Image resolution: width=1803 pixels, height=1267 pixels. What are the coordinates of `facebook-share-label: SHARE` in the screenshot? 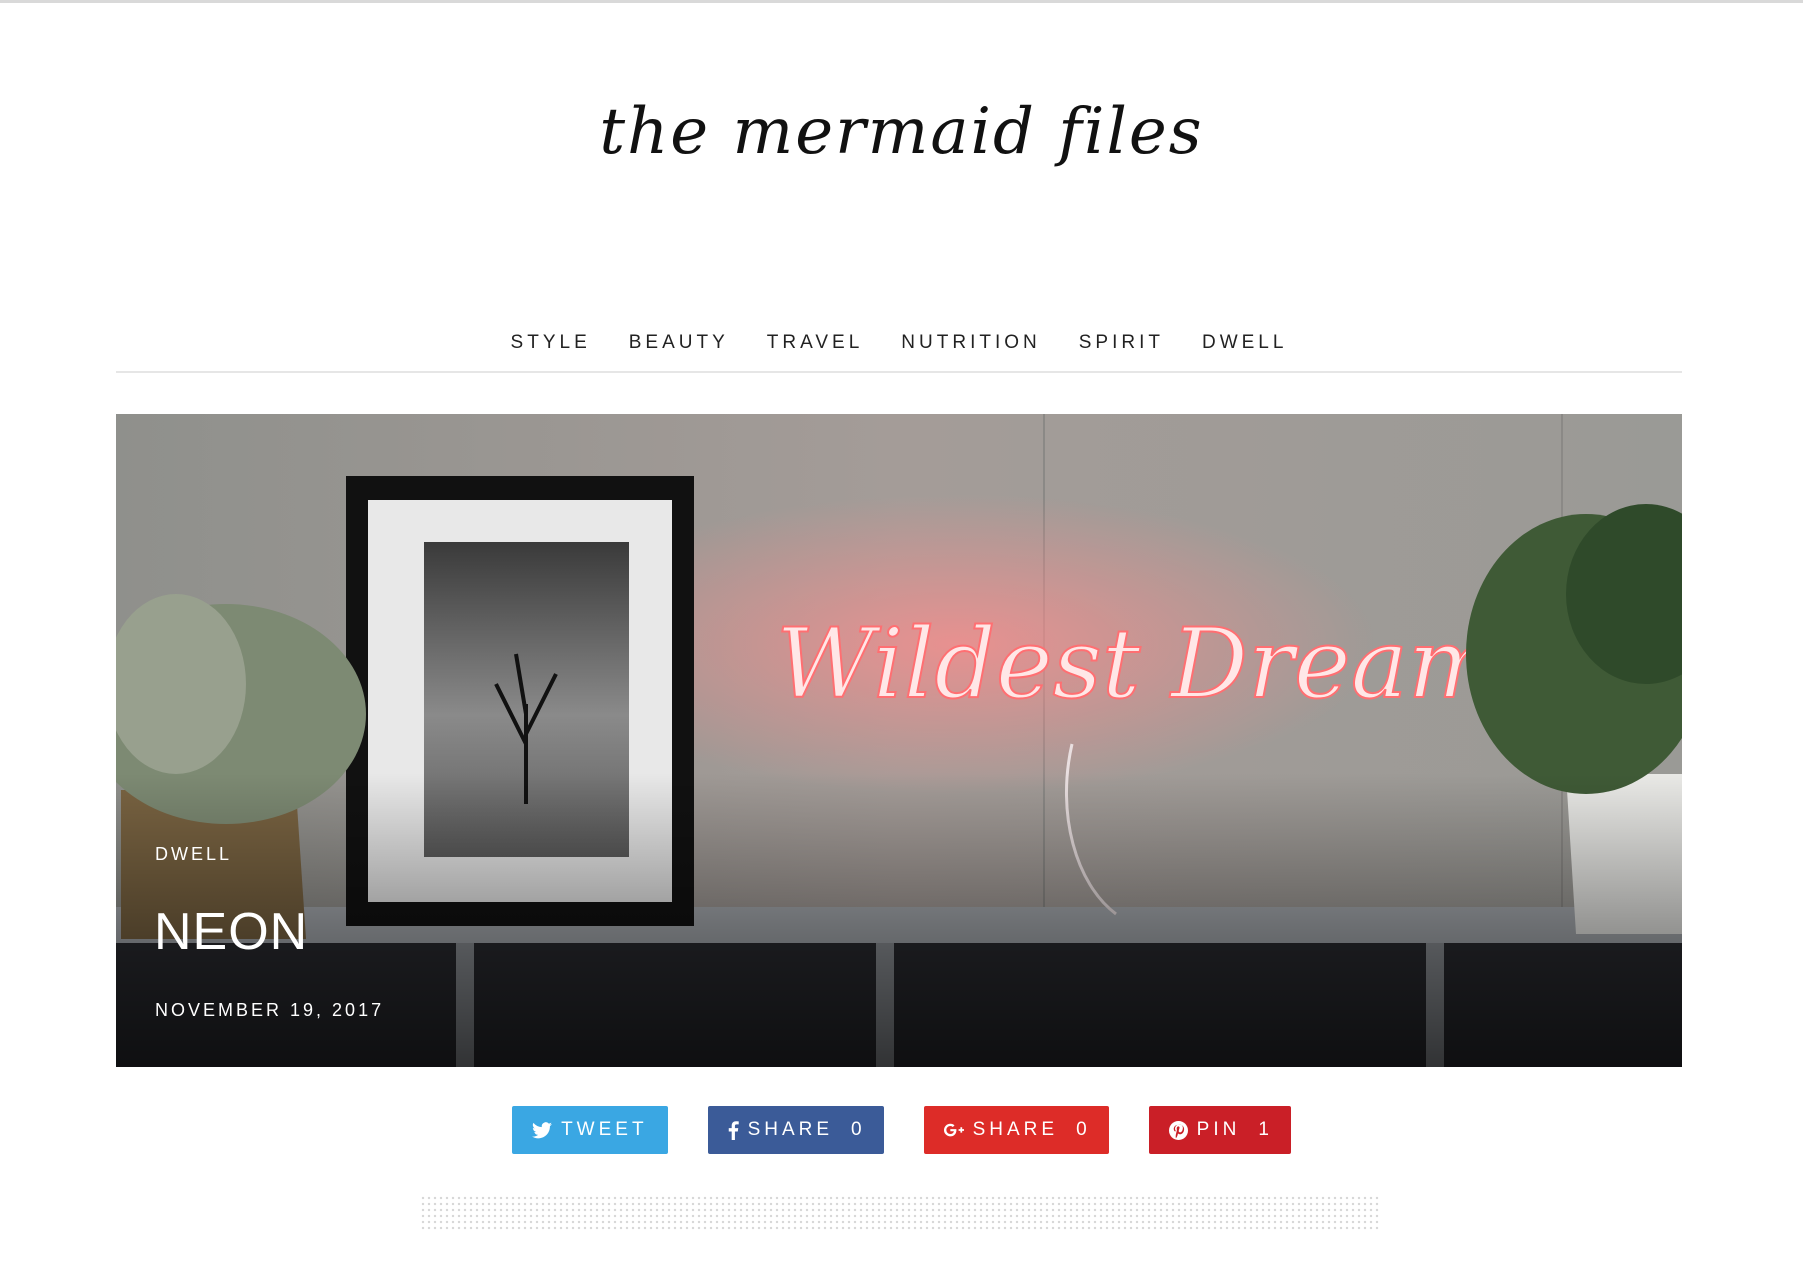 It's located at (790, 1129).